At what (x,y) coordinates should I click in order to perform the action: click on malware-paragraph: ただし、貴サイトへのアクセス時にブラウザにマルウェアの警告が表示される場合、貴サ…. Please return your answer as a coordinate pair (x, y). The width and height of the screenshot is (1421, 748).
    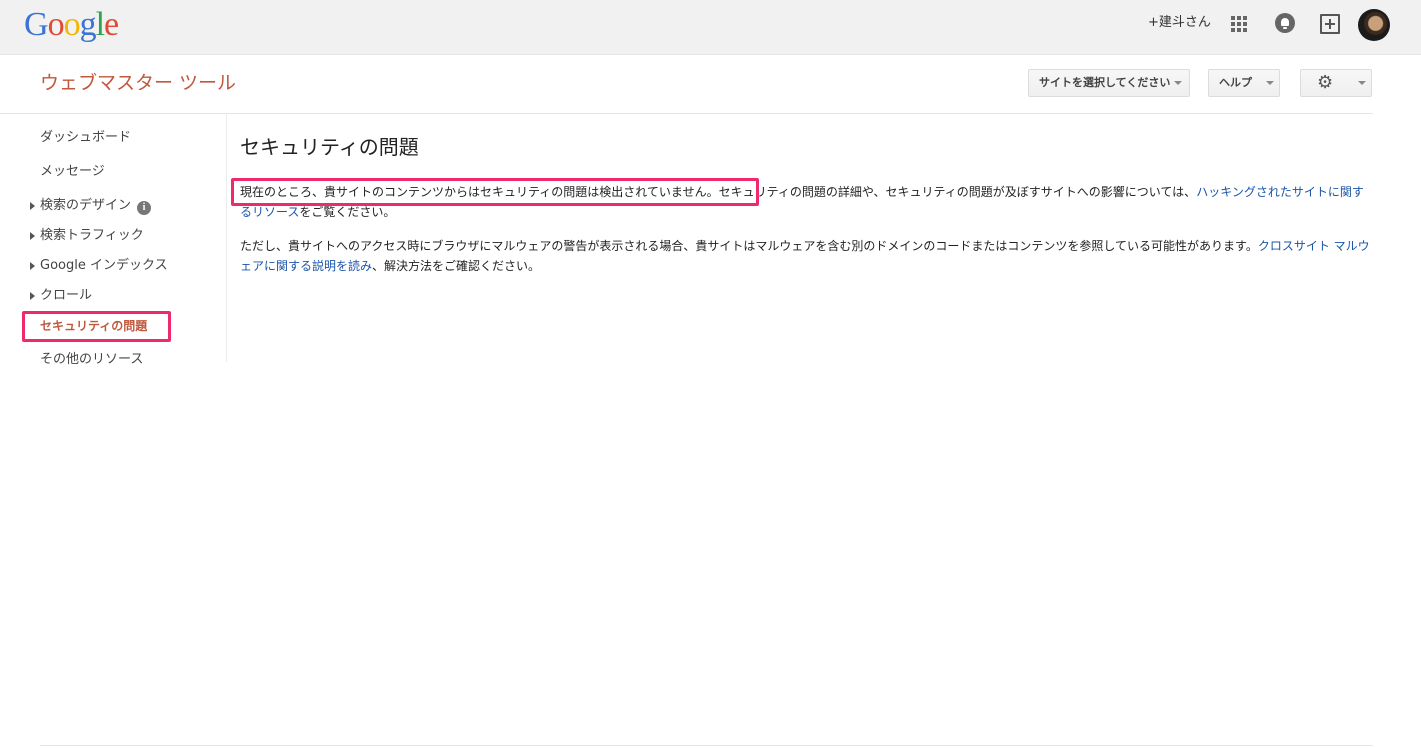
    Looking at the image, I should click on (807, 256).